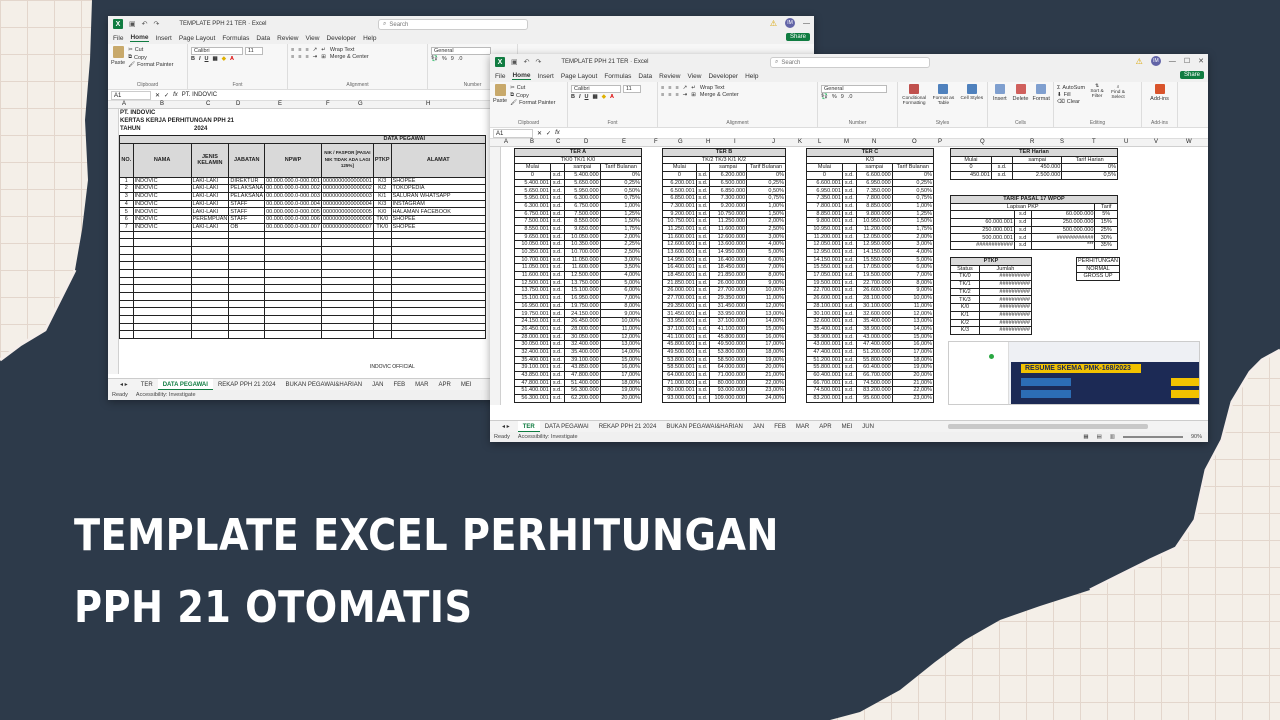 The image size is (1280, 720). I want to click on minimize-icon: —, so click(1172, 61).